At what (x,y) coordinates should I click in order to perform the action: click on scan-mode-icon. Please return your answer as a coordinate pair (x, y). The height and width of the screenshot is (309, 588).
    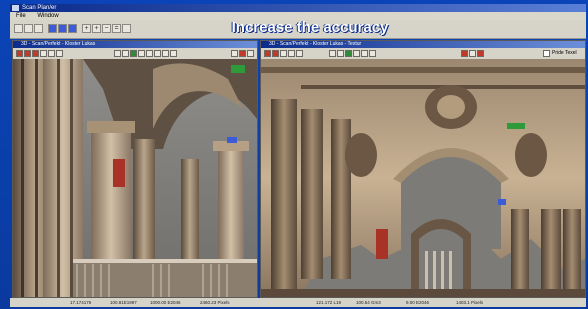
    Looking at the image, I should click on (62, 28).